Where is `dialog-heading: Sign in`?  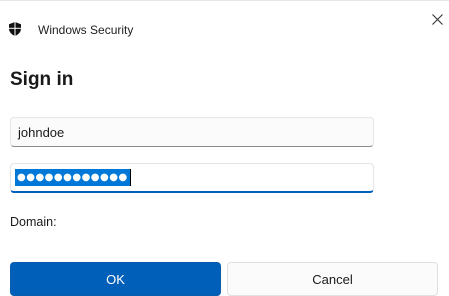
dialog-heading: Sign in is located at coordinates (42, 79).